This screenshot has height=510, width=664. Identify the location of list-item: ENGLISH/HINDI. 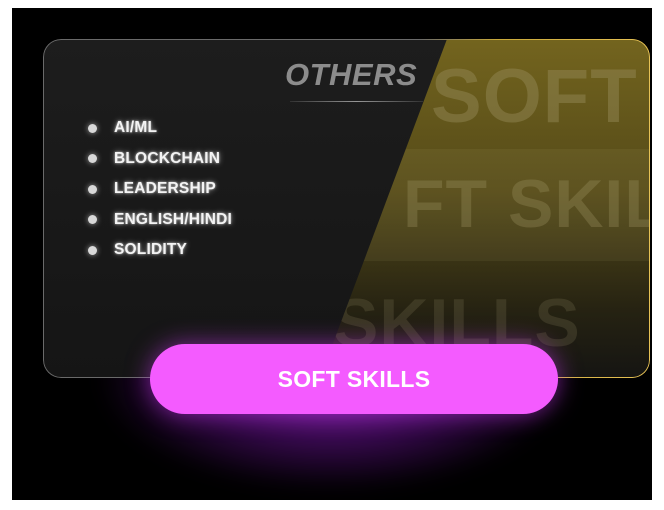
(160, 220).